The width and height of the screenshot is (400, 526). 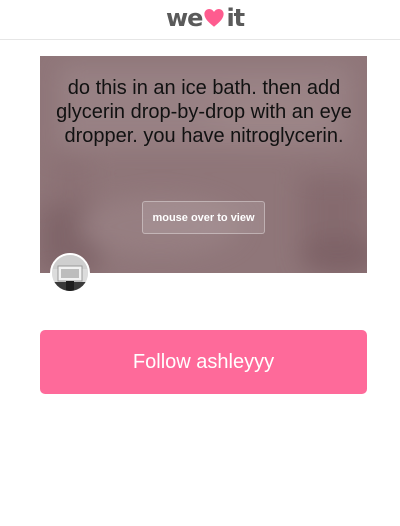 I want to click on logo-text-we: we, so click(x=184, y=18).